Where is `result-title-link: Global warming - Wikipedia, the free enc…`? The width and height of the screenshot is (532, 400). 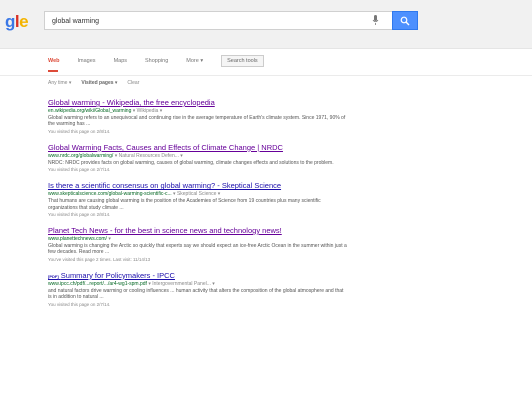
result-title-link: Global warming - Wikipedia, the free enc… is located at coordinates (208, 102).